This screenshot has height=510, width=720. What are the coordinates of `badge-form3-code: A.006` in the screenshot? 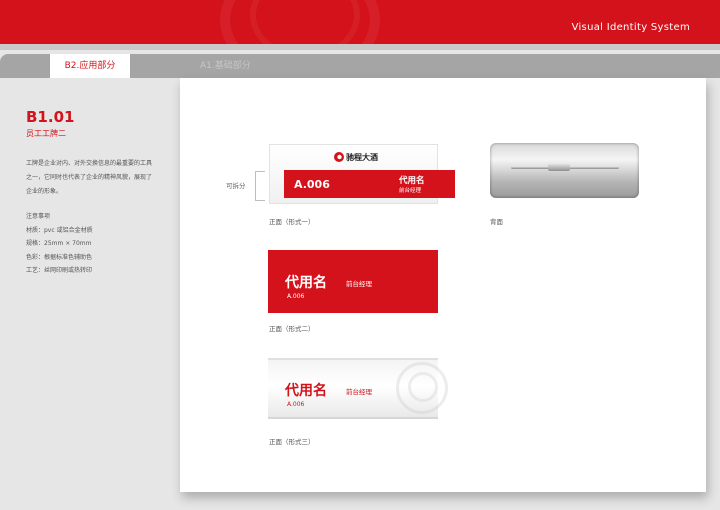 It's located at (296, 404).